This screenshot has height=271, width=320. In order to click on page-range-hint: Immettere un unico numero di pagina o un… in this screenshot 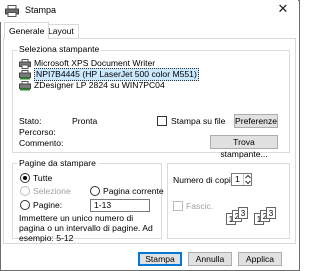, I will do `click(86, 228)`.